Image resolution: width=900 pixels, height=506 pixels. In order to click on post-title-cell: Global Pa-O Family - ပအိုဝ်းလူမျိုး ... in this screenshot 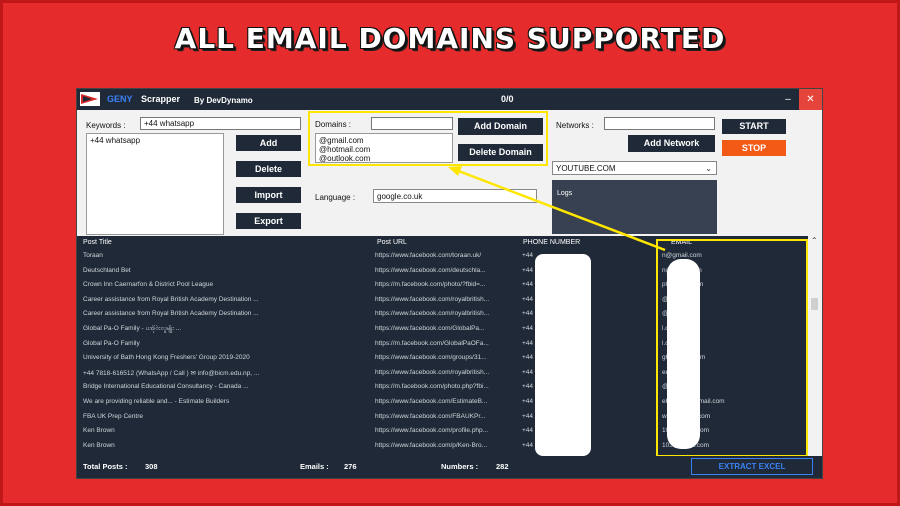, I will do `click(132, 328)`.